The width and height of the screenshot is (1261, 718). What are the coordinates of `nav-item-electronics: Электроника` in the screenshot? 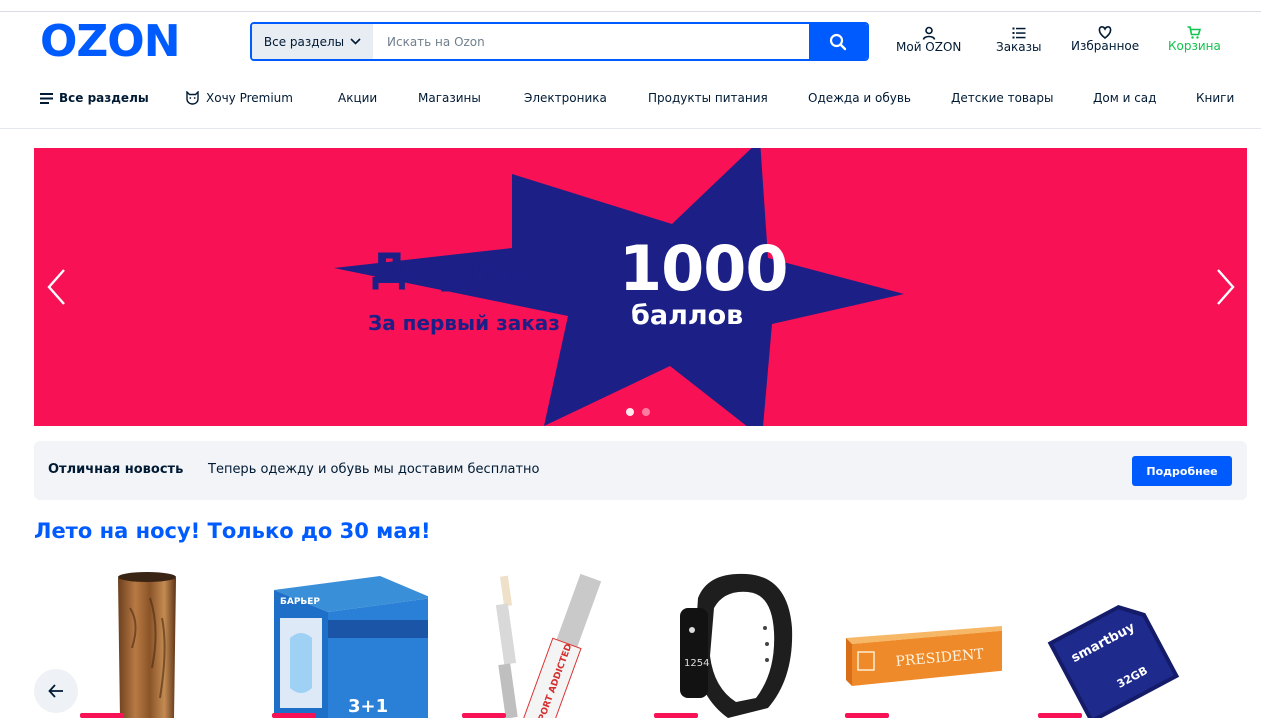 It's located at (565, 98).